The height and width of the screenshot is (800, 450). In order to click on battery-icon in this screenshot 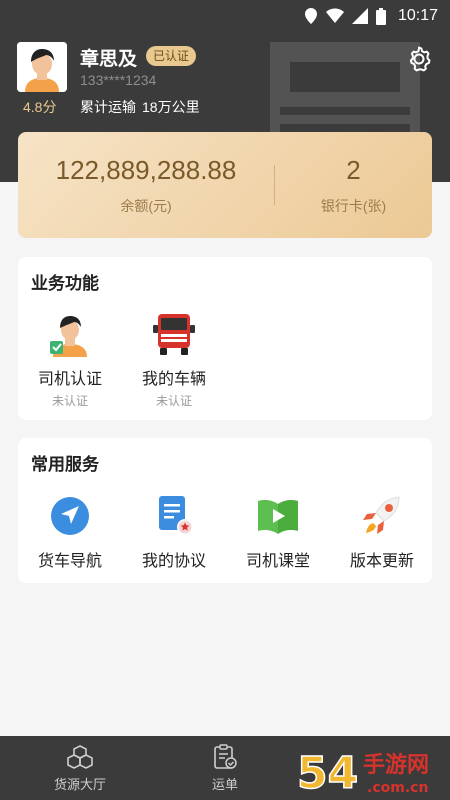, I will do `click(380, 16)`.